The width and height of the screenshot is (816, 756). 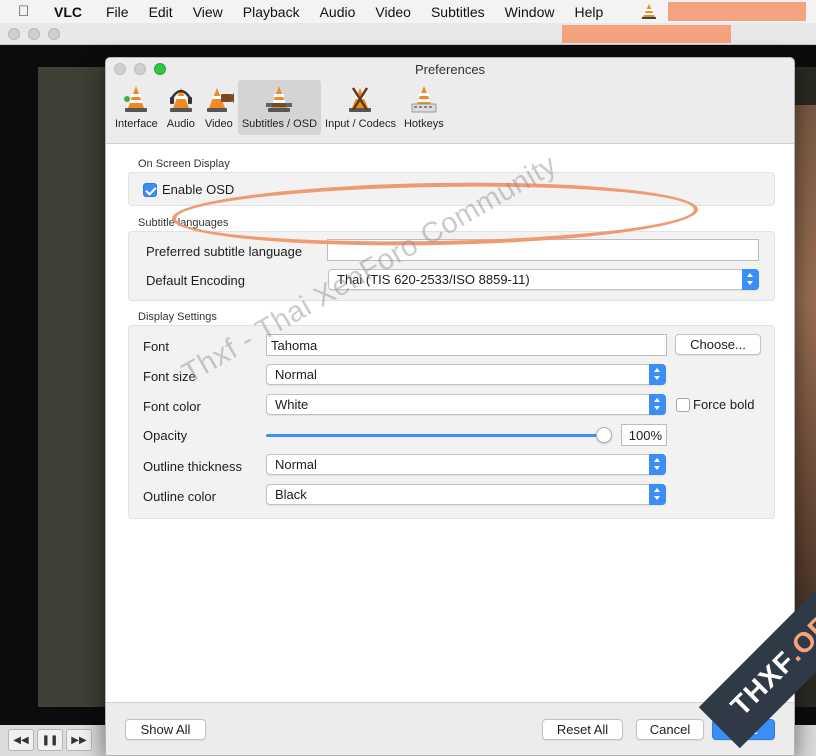 I want to click on outline-color-value: Black, so click(x=291, y=494).